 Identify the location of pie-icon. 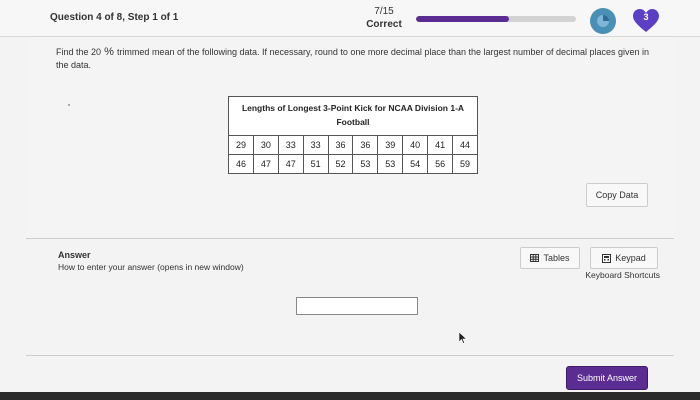
(603, 21).